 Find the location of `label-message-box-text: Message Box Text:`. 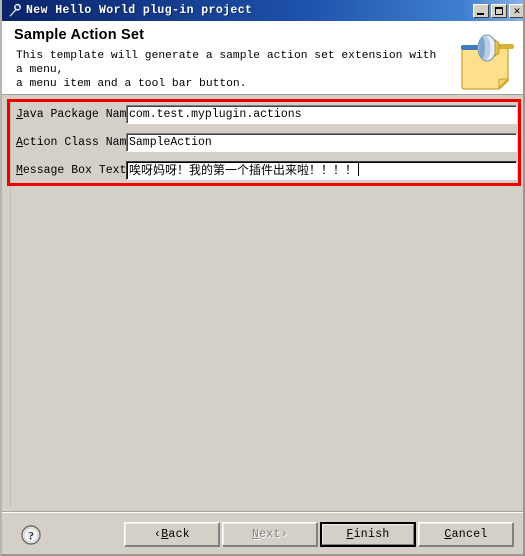

label-message-box-text: Message Box Text: is located at coordinates (72, 170).